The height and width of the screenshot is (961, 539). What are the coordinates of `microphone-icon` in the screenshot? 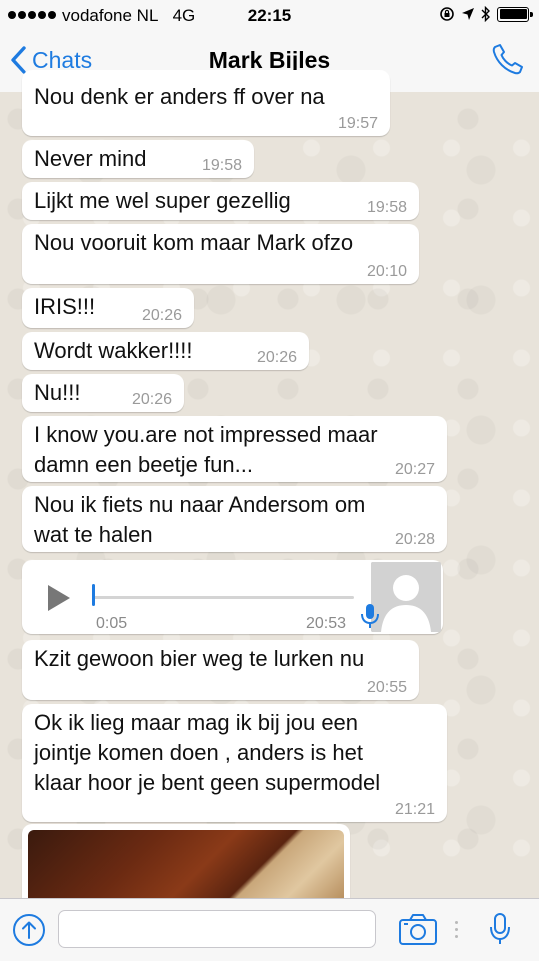 It's located at (500, 928).